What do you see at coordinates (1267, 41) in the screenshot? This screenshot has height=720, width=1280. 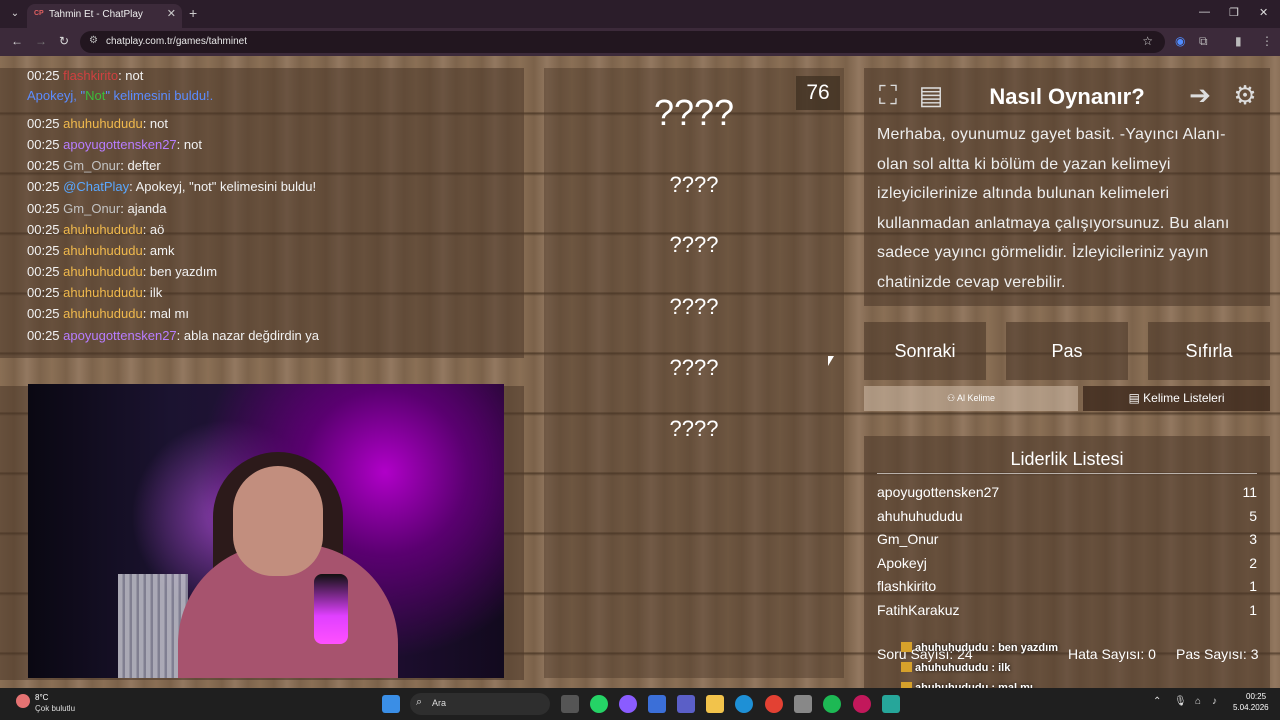 I see `browser-menu-icon: ⋮` at bounding box center [1267, 41].